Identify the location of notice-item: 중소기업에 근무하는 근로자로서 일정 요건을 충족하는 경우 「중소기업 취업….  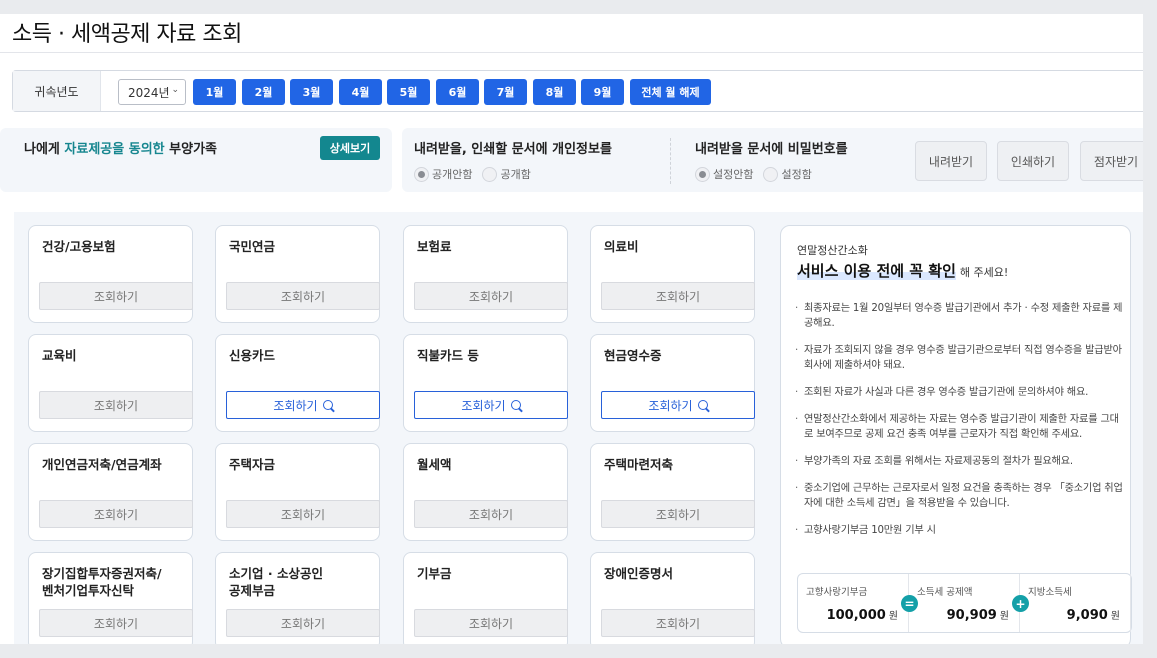
(960, 496).